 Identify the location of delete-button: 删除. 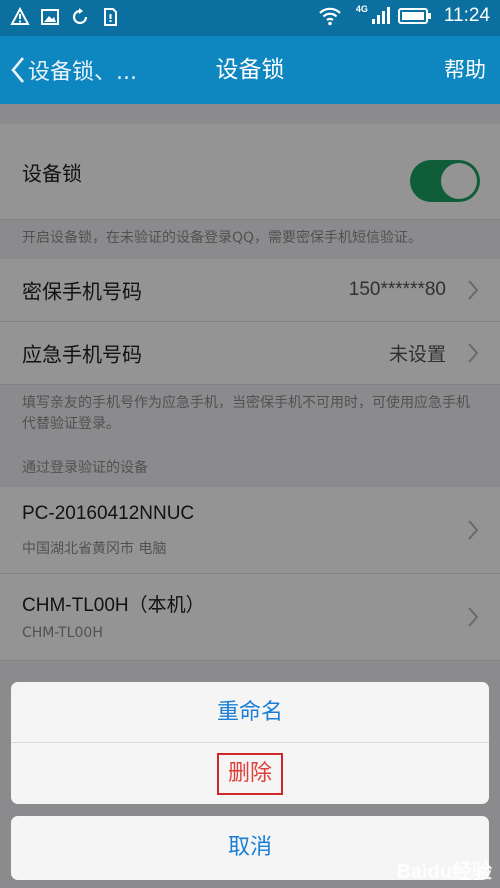
(250, 773).